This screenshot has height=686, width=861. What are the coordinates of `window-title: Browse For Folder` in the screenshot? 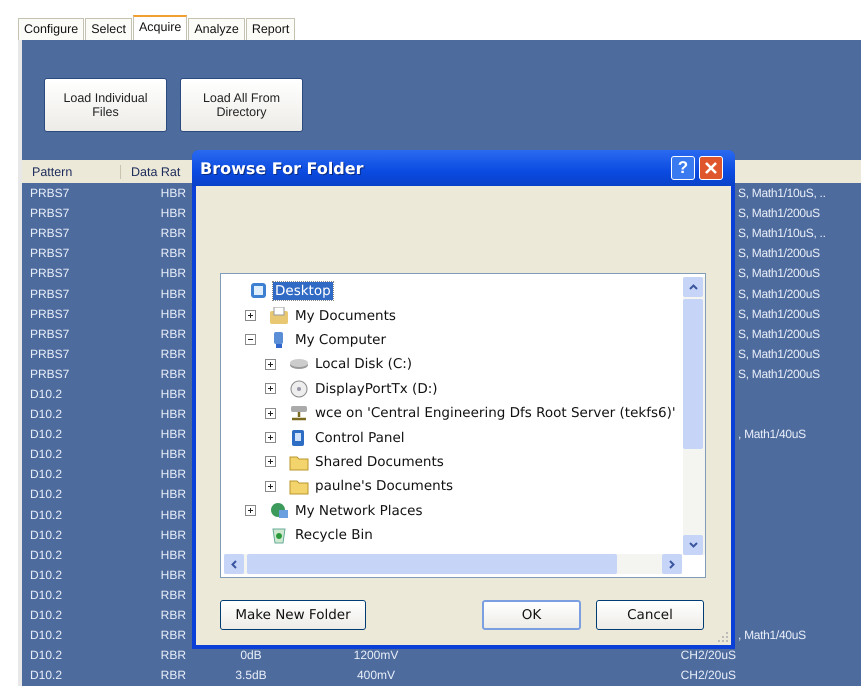 It's located at (282, 168).